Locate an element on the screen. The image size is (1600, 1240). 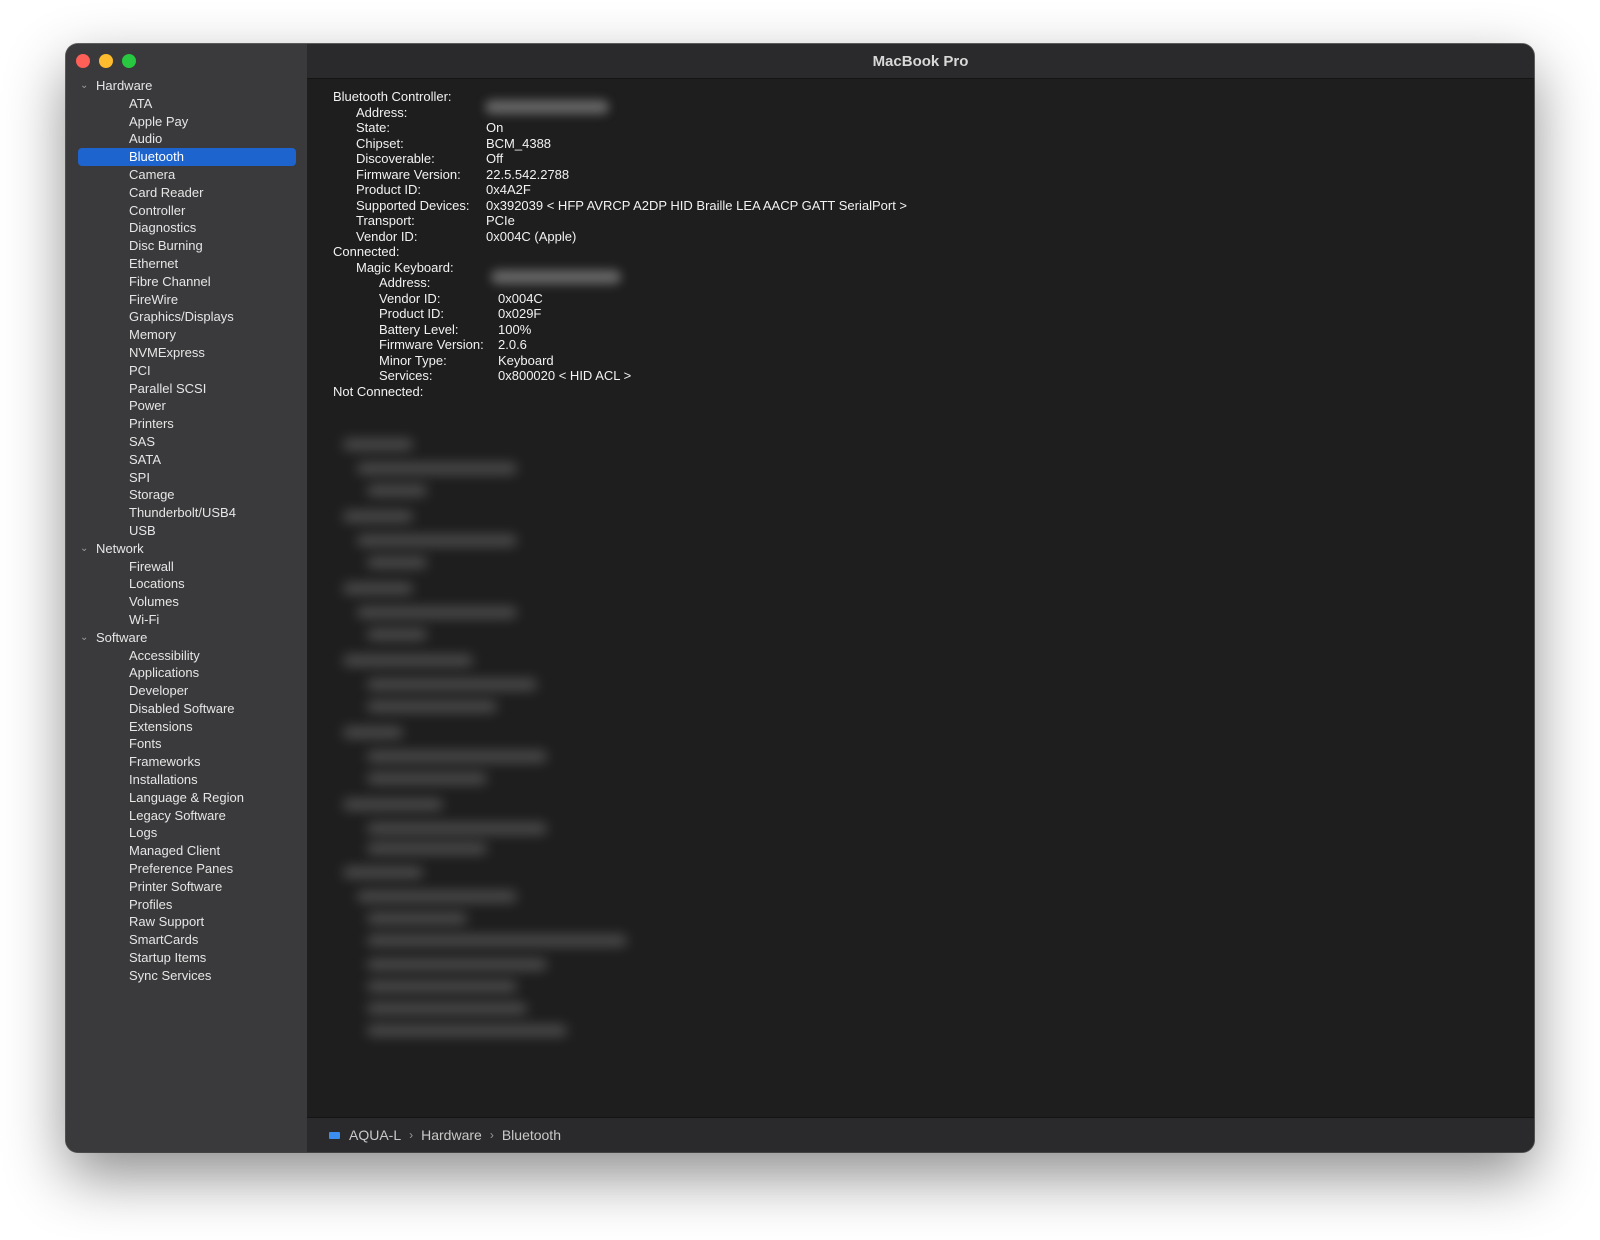
sidebar-item-graphics-displays: Graphics/Displays is located at coordinates (187, 317).